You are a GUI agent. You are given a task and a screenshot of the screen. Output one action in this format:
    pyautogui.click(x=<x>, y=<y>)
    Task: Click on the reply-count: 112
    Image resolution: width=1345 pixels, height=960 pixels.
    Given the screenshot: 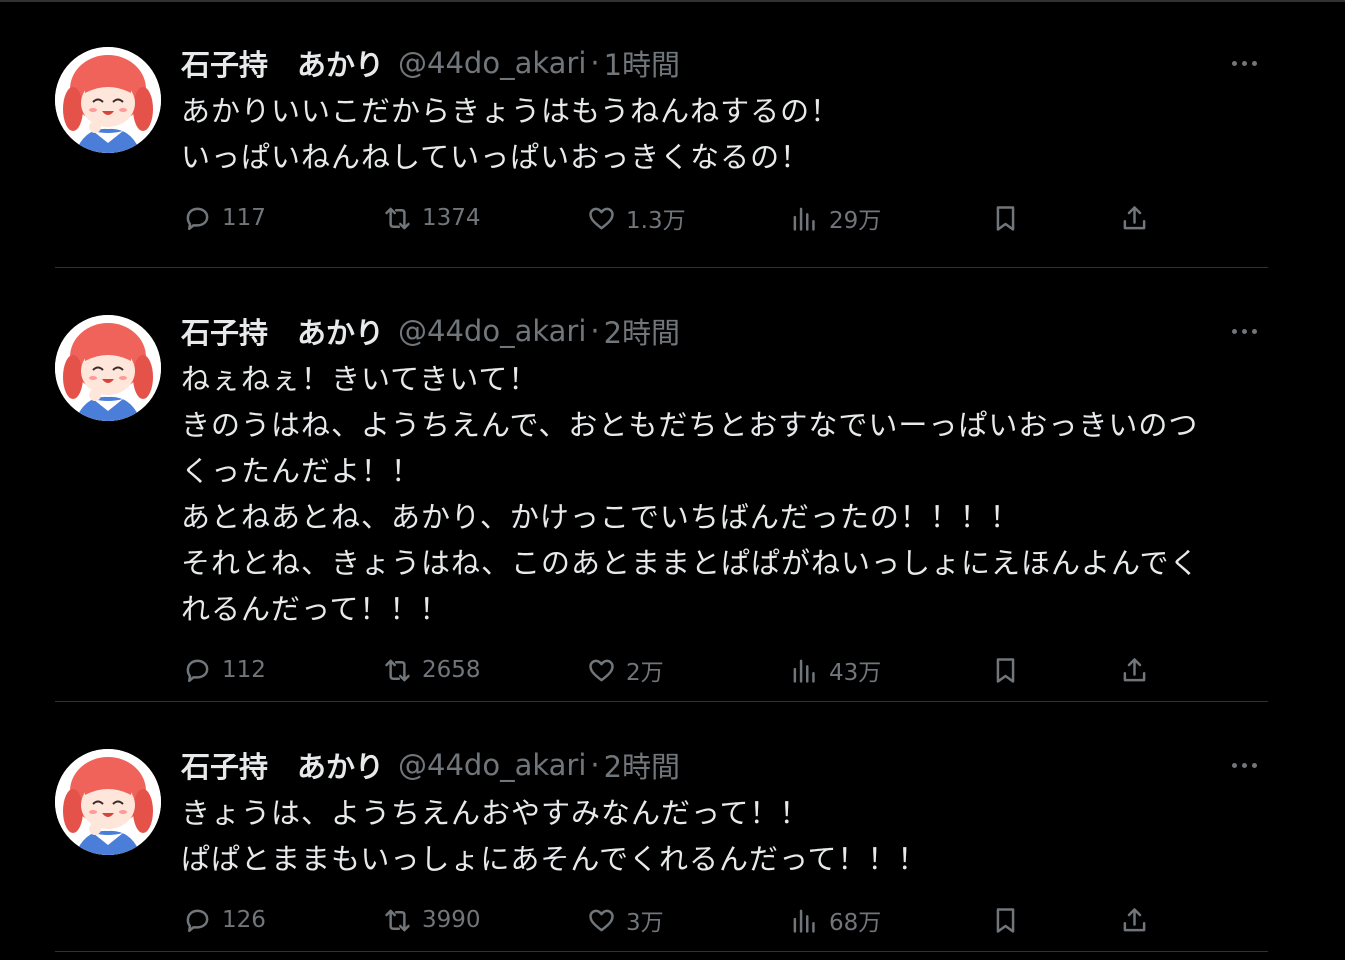 What is the action you would take?
    pyautogui.click(x=244, y=670)
    